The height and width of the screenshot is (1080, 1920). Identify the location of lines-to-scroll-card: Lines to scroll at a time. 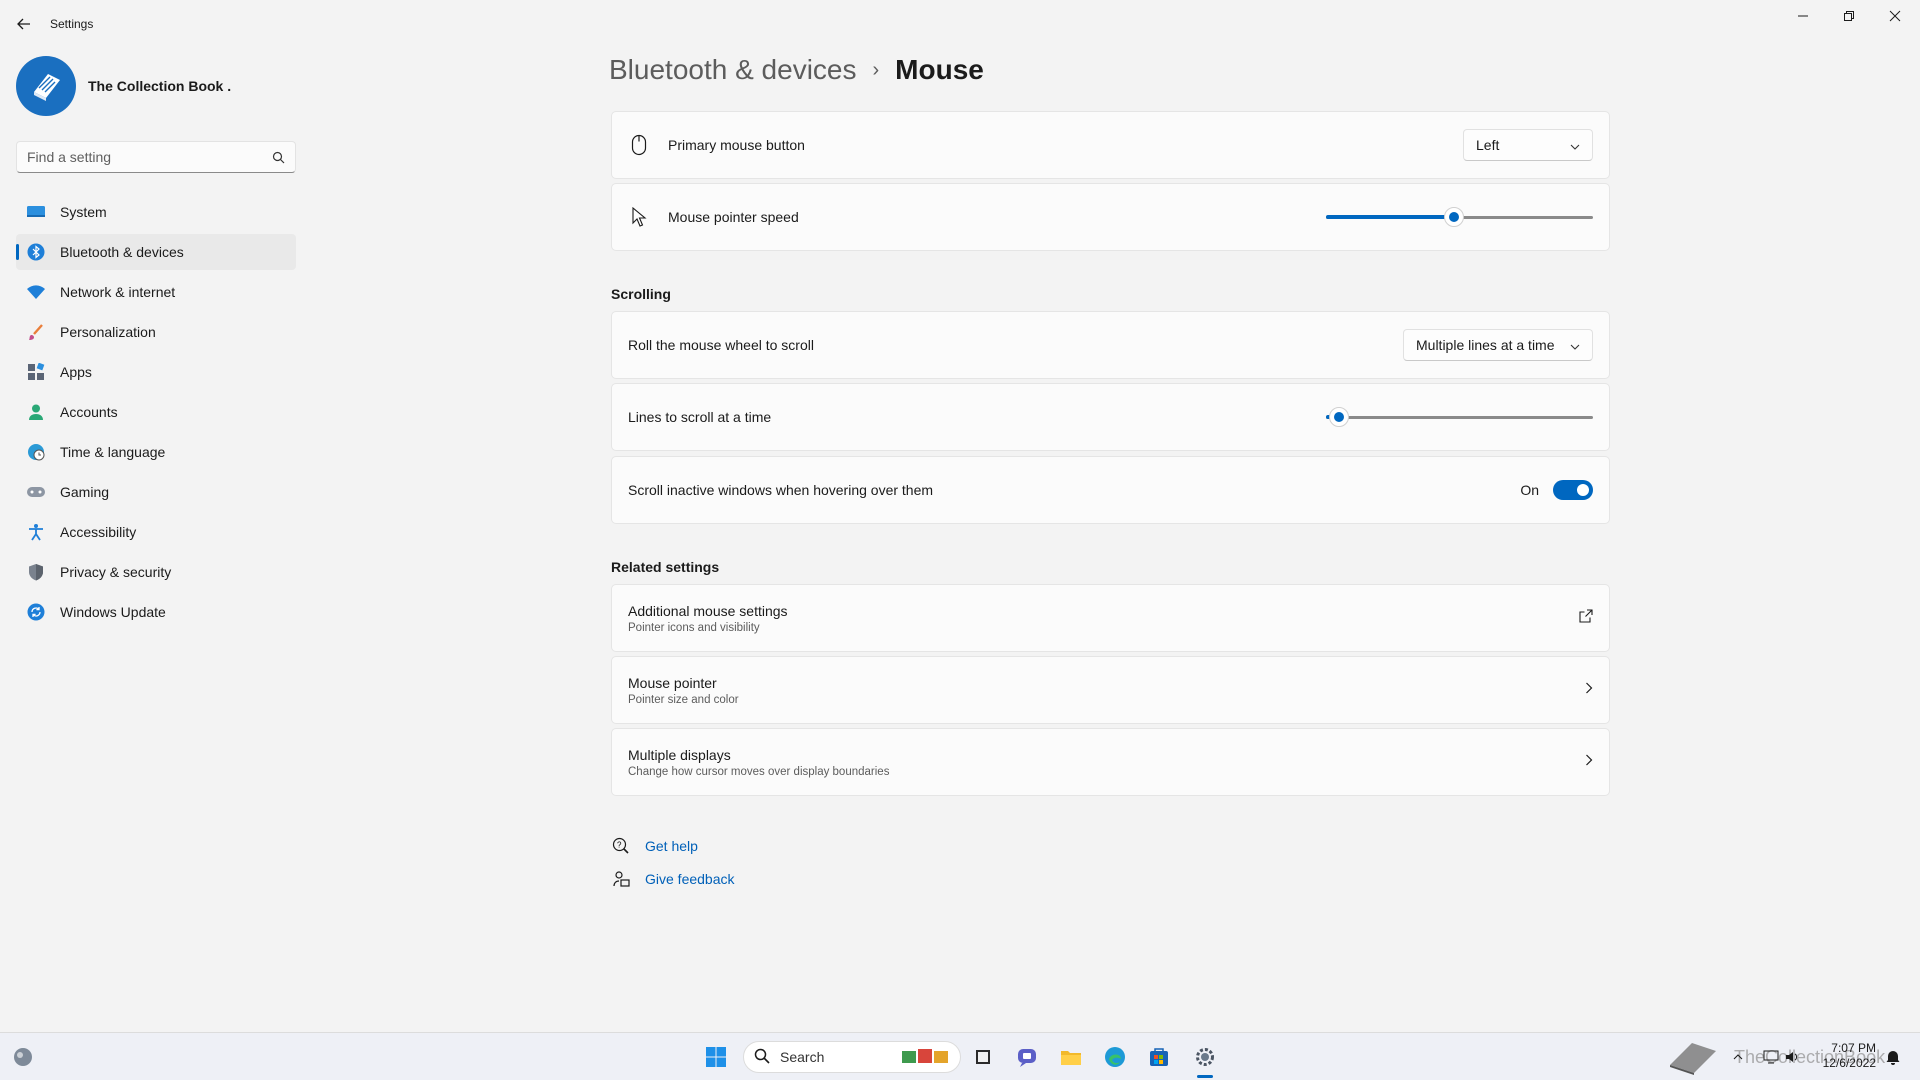
(1110, 417).